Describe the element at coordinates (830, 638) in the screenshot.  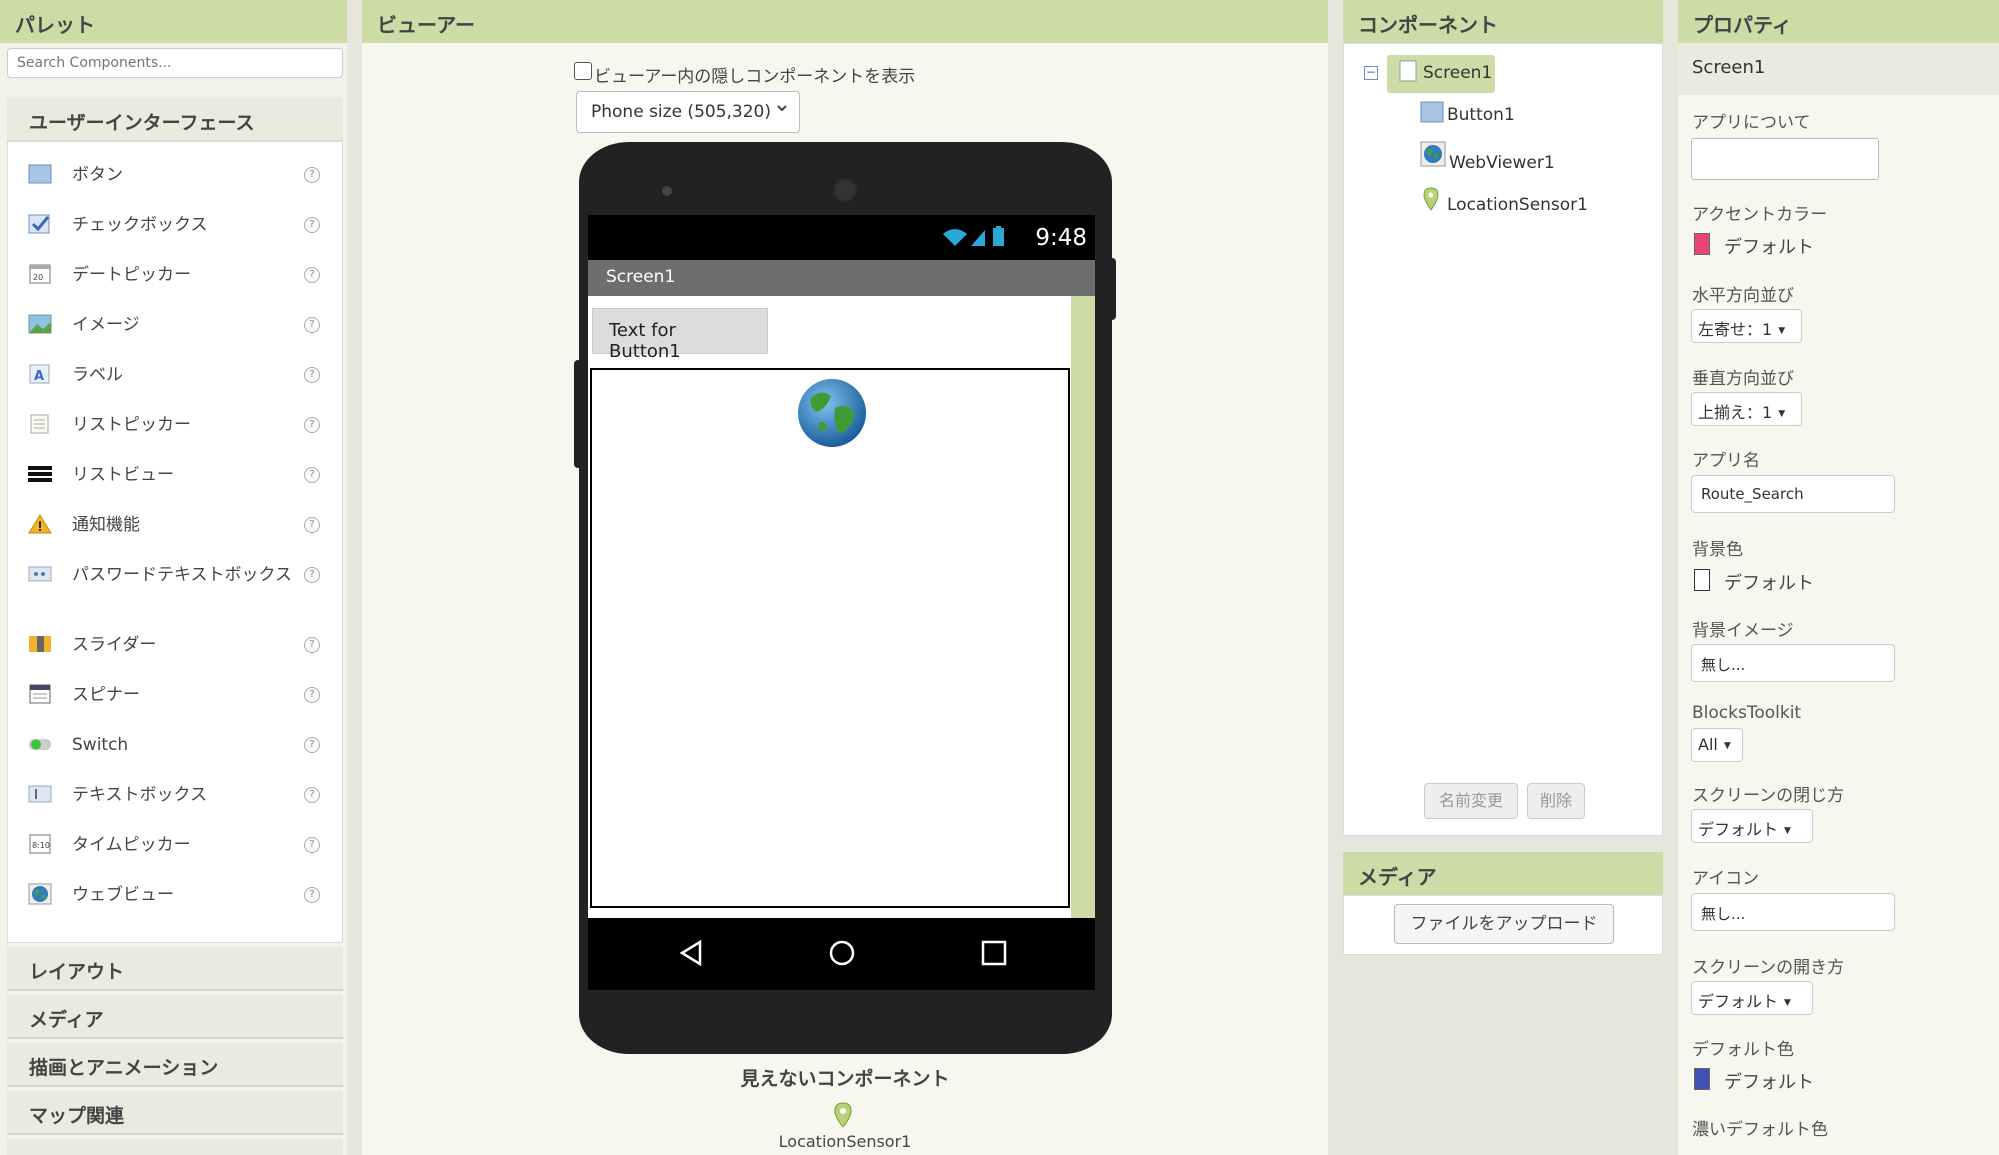
I see `webviewer1-preview` at that location.